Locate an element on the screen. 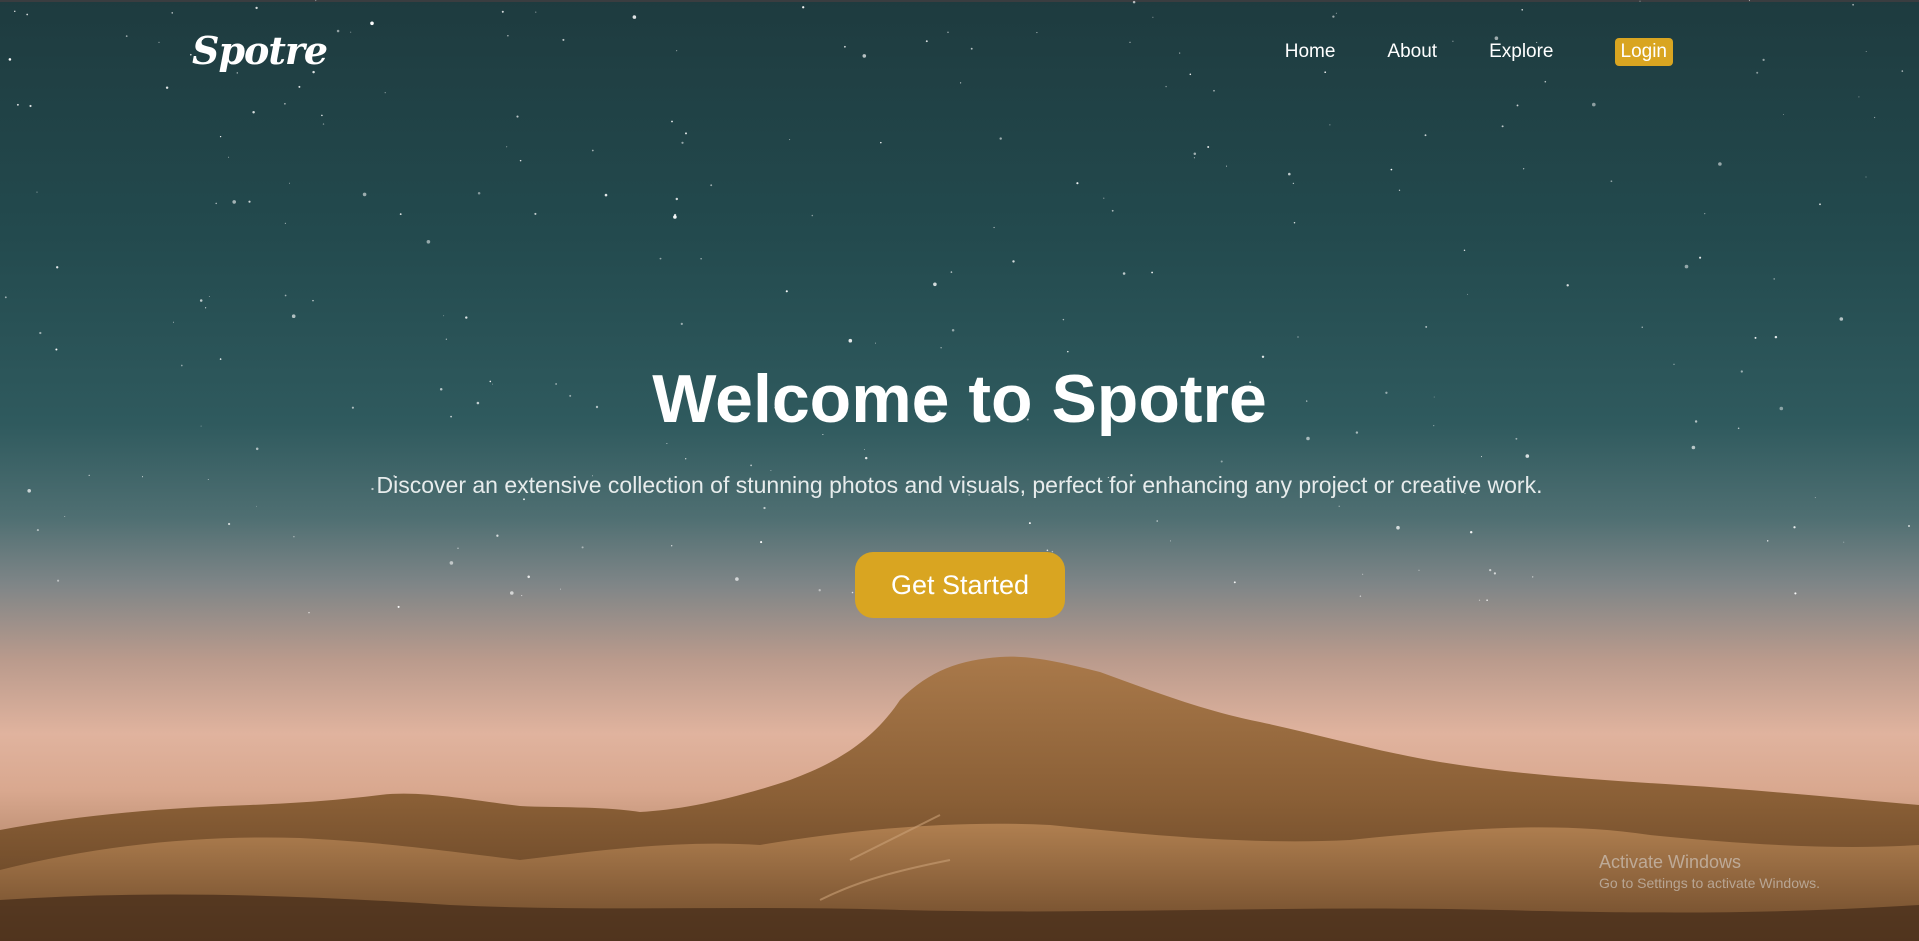 The width and height of the screenshot is (1919, 941). watermark-title: Activate Windows is located at coordinates (1670, 862).